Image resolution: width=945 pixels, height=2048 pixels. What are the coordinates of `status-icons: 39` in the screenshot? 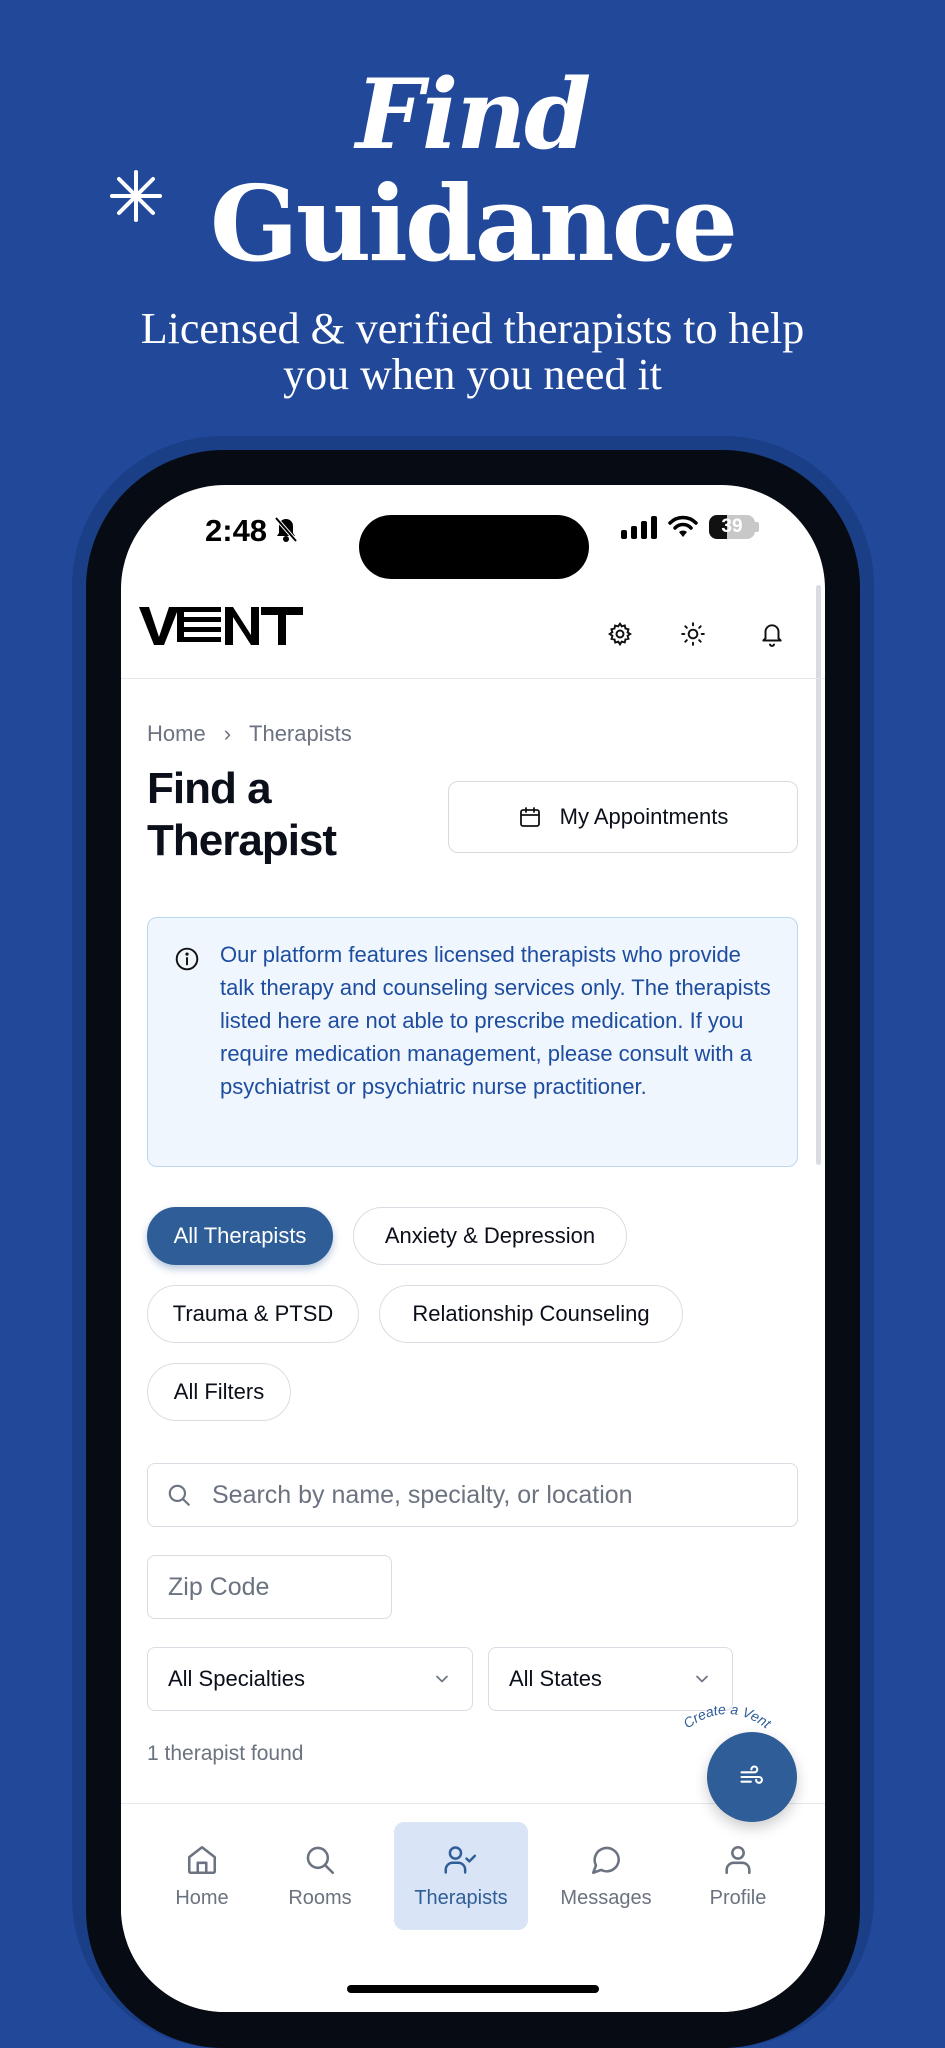 It's located at (690, 527).